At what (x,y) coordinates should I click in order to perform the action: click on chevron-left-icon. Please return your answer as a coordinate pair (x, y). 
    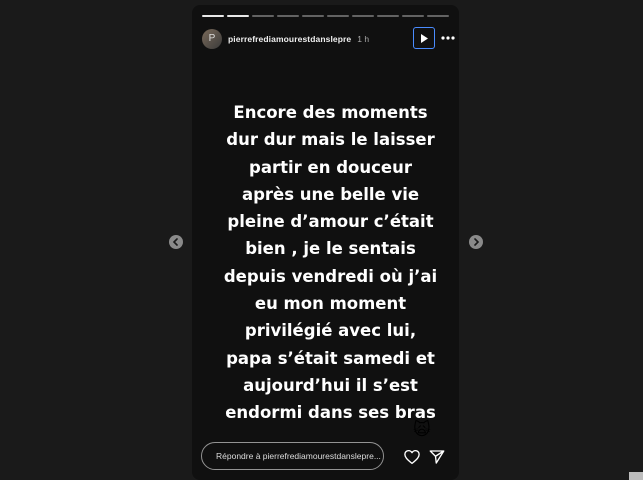
    Looking at the image, I should click on (175, 242).